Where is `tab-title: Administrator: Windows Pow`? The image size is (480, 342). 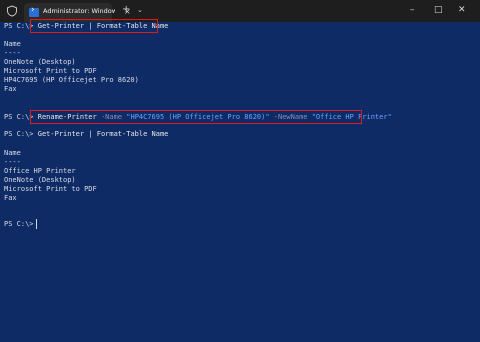 tab-title: Administrator: Windows Pow is located at coordinates (79, 11).